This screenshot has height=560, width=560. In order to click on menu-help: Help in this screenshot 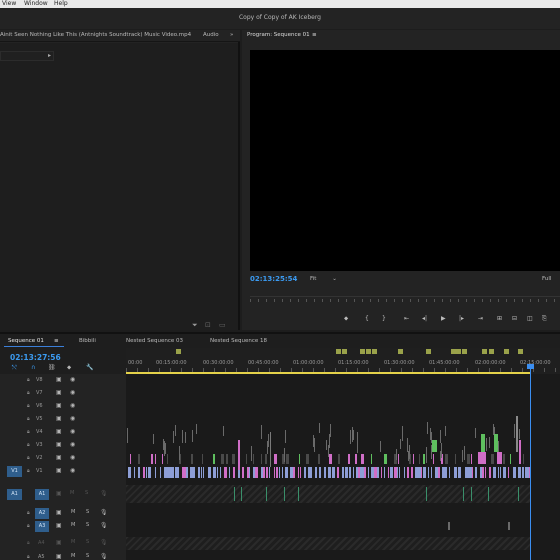, I will do `click(61, 4)`.